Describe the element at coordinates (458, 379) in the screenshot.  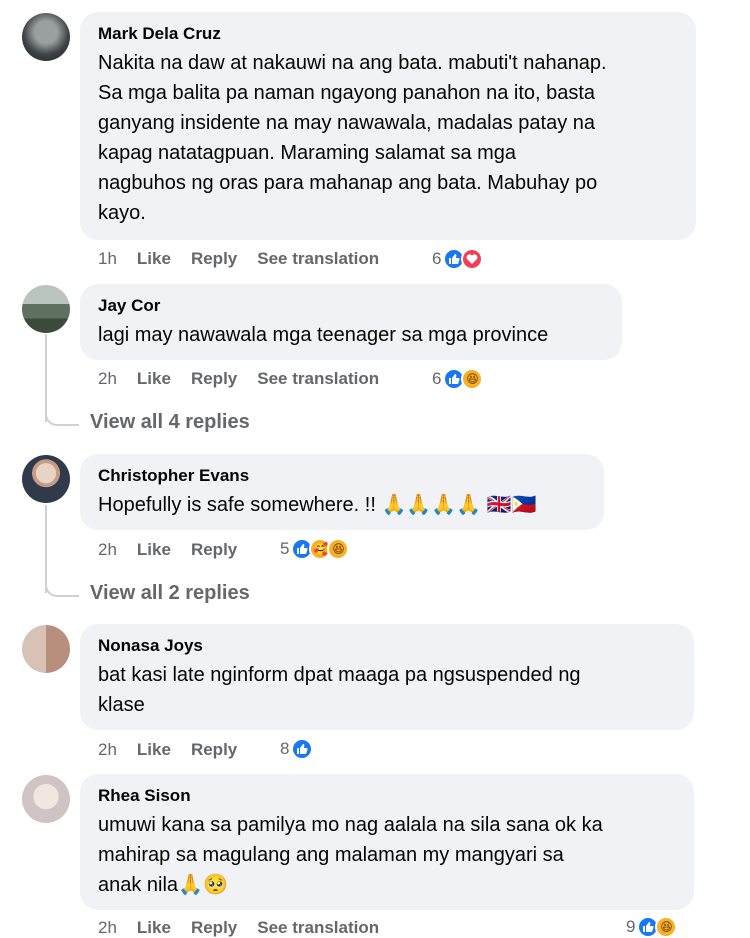
I see `reaction-summary: 6 😆` at that location.